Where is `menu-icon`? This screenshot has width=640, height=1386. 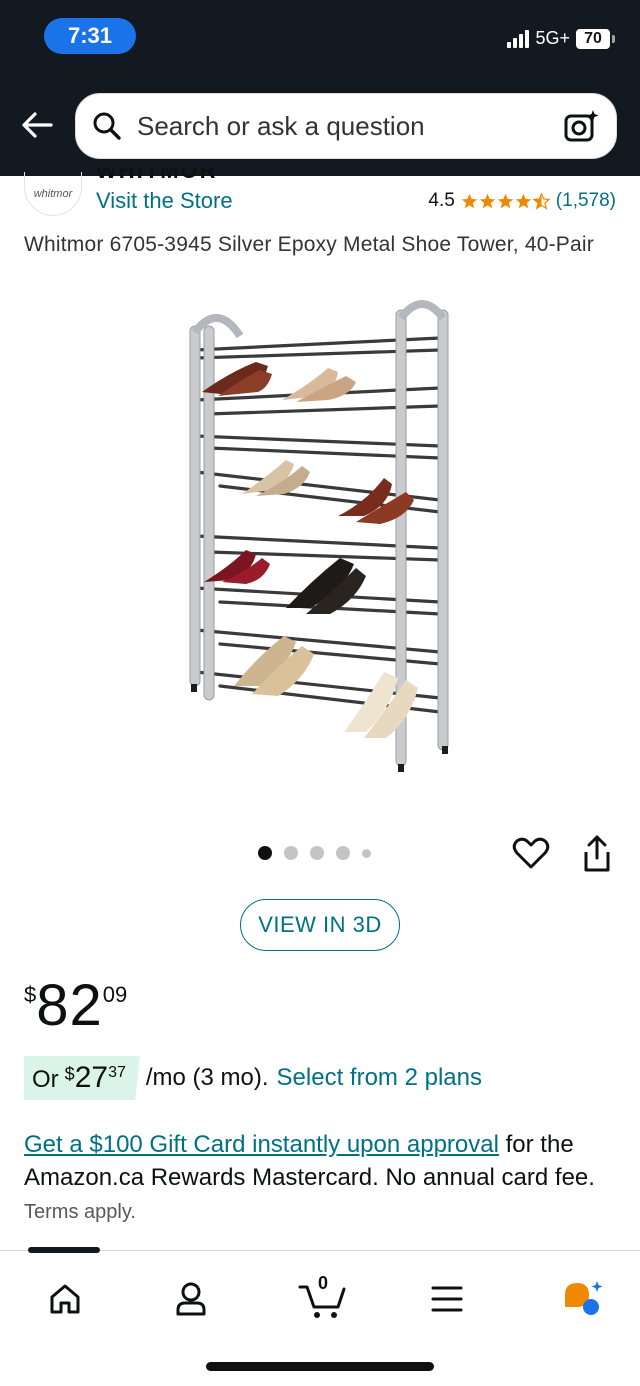
menu-icon is located at coordinates (447, 1299).